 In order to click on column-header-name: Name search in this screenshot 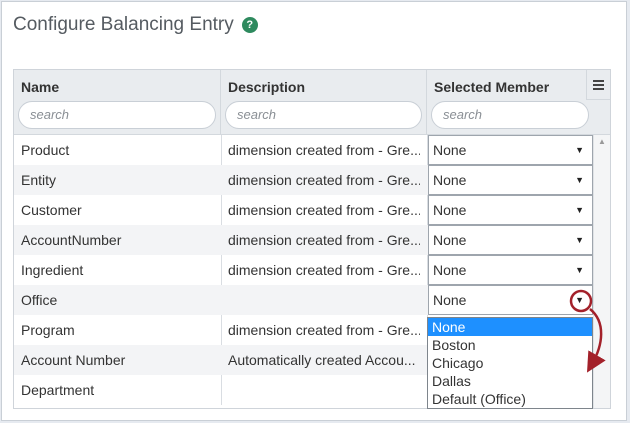, I will do `click(117, 102)`.